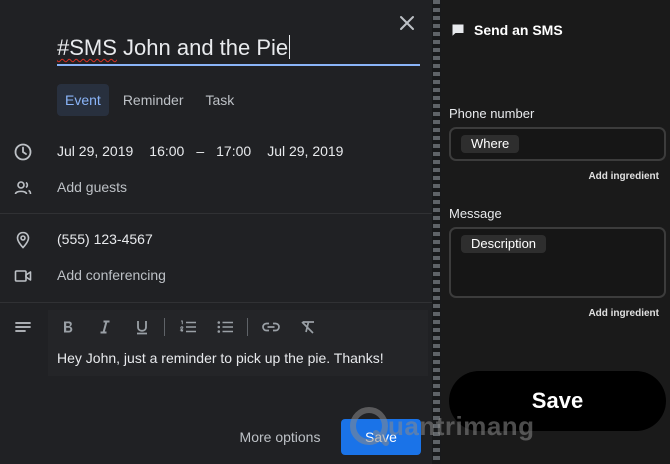 This screenshot has width=670, height=464. Describe the element at coordinates (381, 437) in the screenshot. I see `save-button: Save` at that location.